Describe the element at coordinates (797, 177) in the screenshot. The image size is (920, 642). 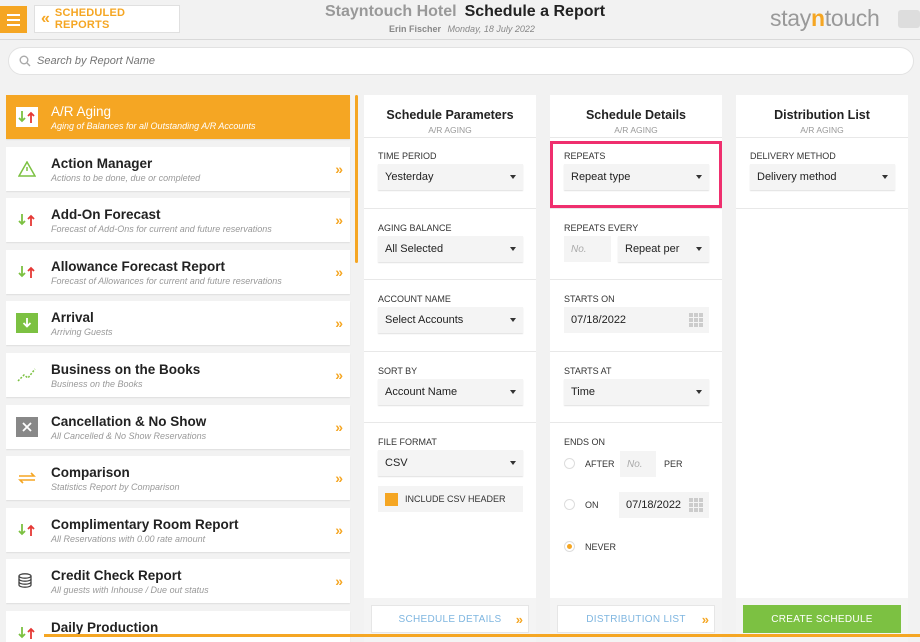
I see `select-value: Delivery method` at that location.